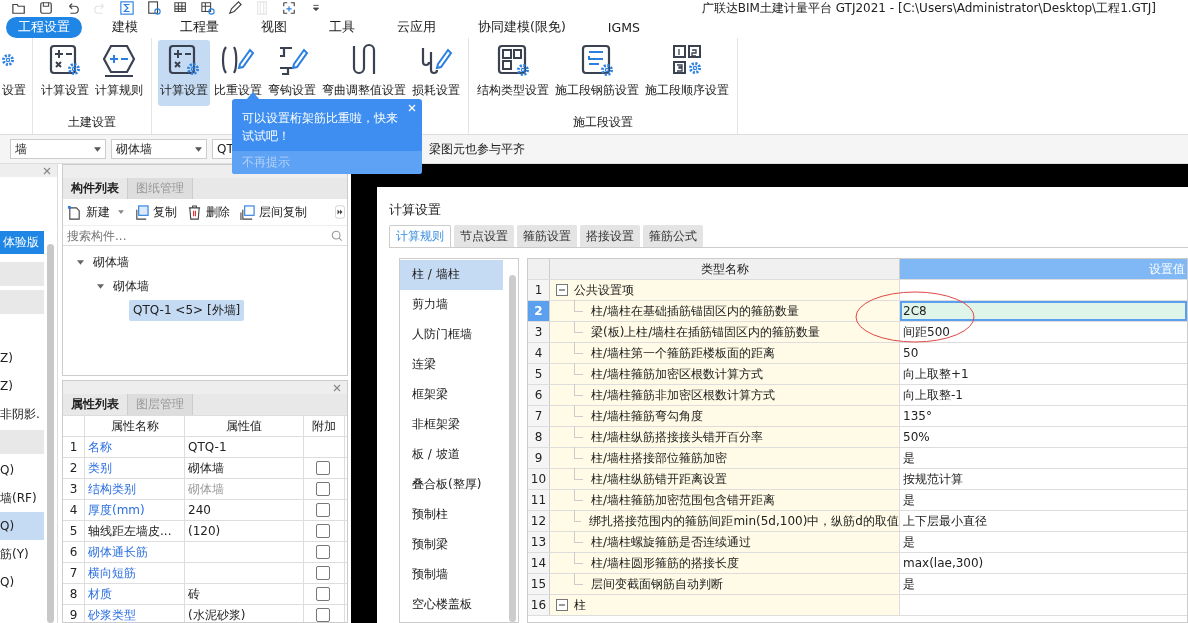  I want to click on row-number: 6, so click(539, 395).